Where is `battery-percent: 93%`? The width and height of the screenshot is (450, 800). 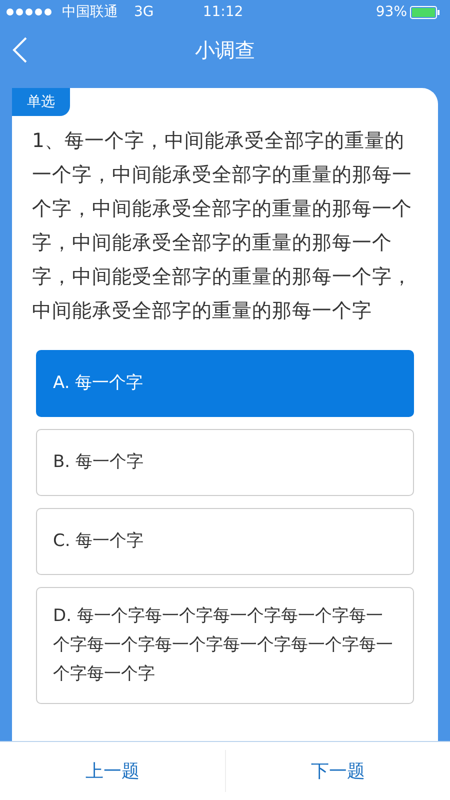
battery-percent: 93% is located at coordinates (392, 12).